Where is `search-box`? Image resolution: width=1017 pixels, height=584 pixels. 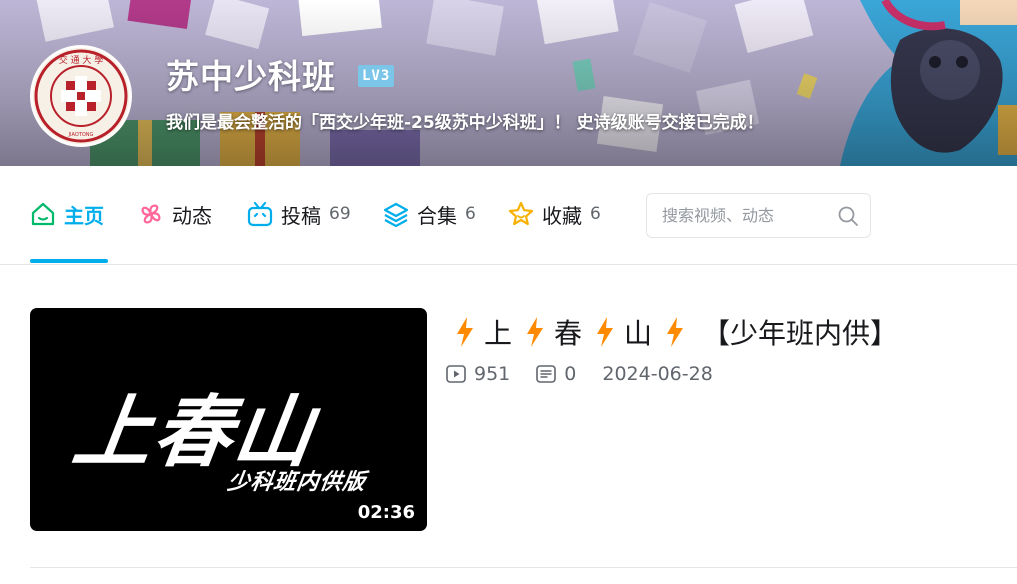 search-box is located at coordinates (758, 215).